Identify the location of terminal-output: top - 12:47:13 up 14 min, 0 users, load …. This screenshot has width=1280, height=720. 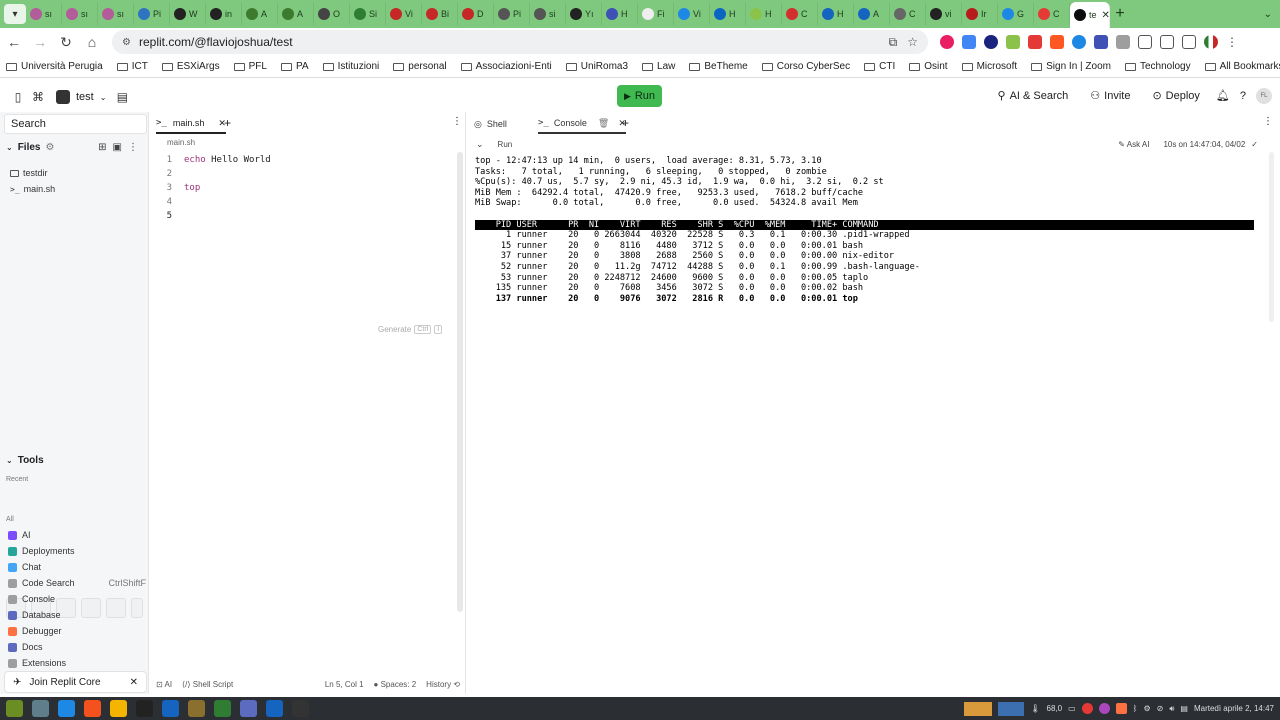
(865, 230).